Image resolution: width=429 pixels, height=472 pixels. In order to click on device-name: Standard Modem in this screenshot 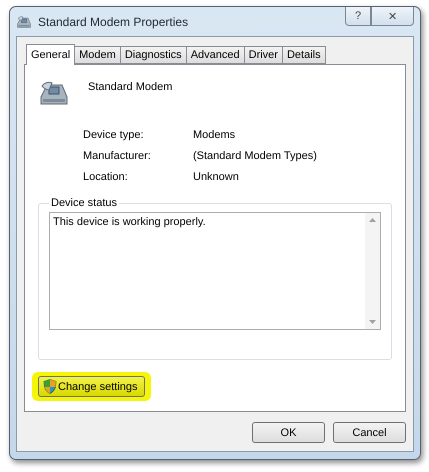, I will do `click(130, 87)`.